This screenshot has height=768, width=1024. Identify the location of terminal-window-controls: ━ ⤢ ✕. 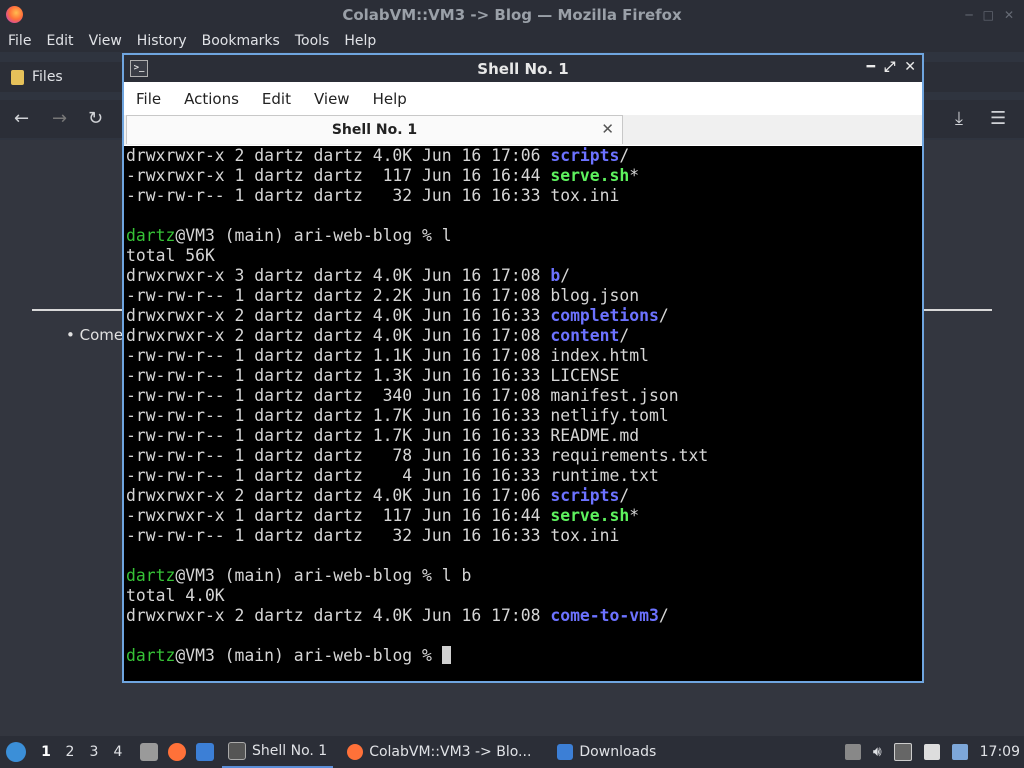
(891, 67).